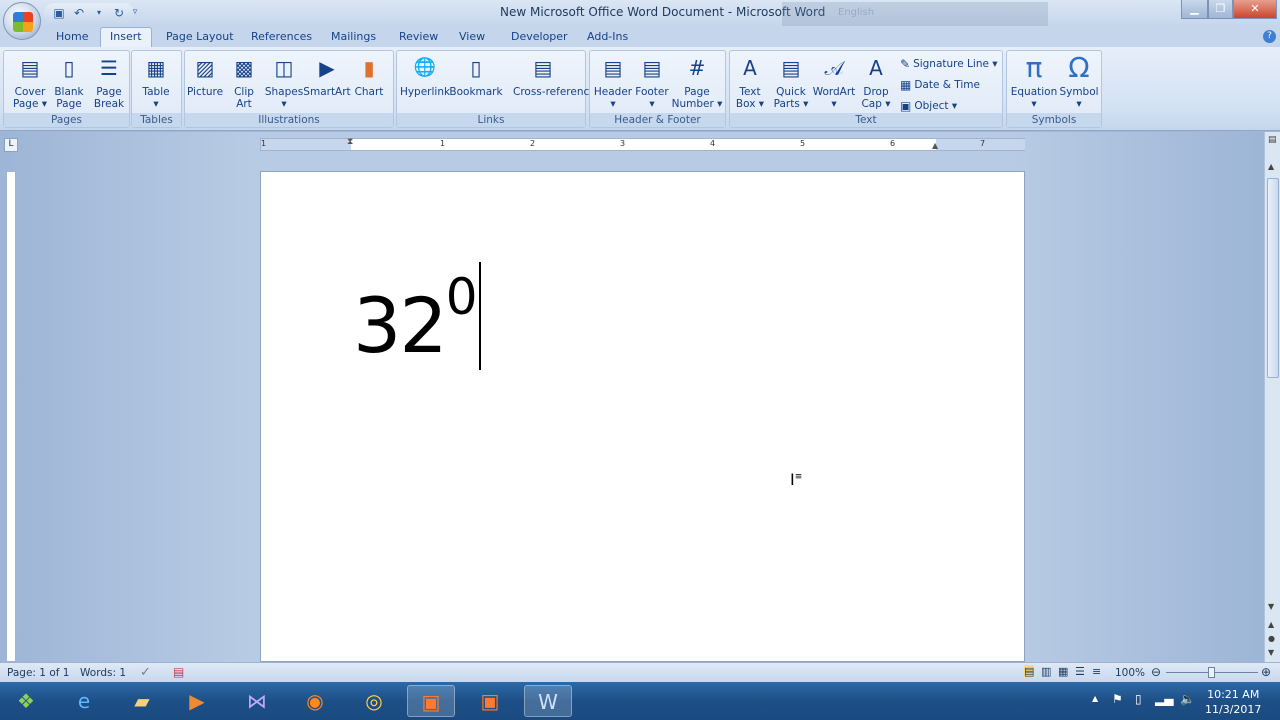 The width and height of the screenshot is (1280, 720). I want to click on internet-explorer-icon: e, so click(84, 701).